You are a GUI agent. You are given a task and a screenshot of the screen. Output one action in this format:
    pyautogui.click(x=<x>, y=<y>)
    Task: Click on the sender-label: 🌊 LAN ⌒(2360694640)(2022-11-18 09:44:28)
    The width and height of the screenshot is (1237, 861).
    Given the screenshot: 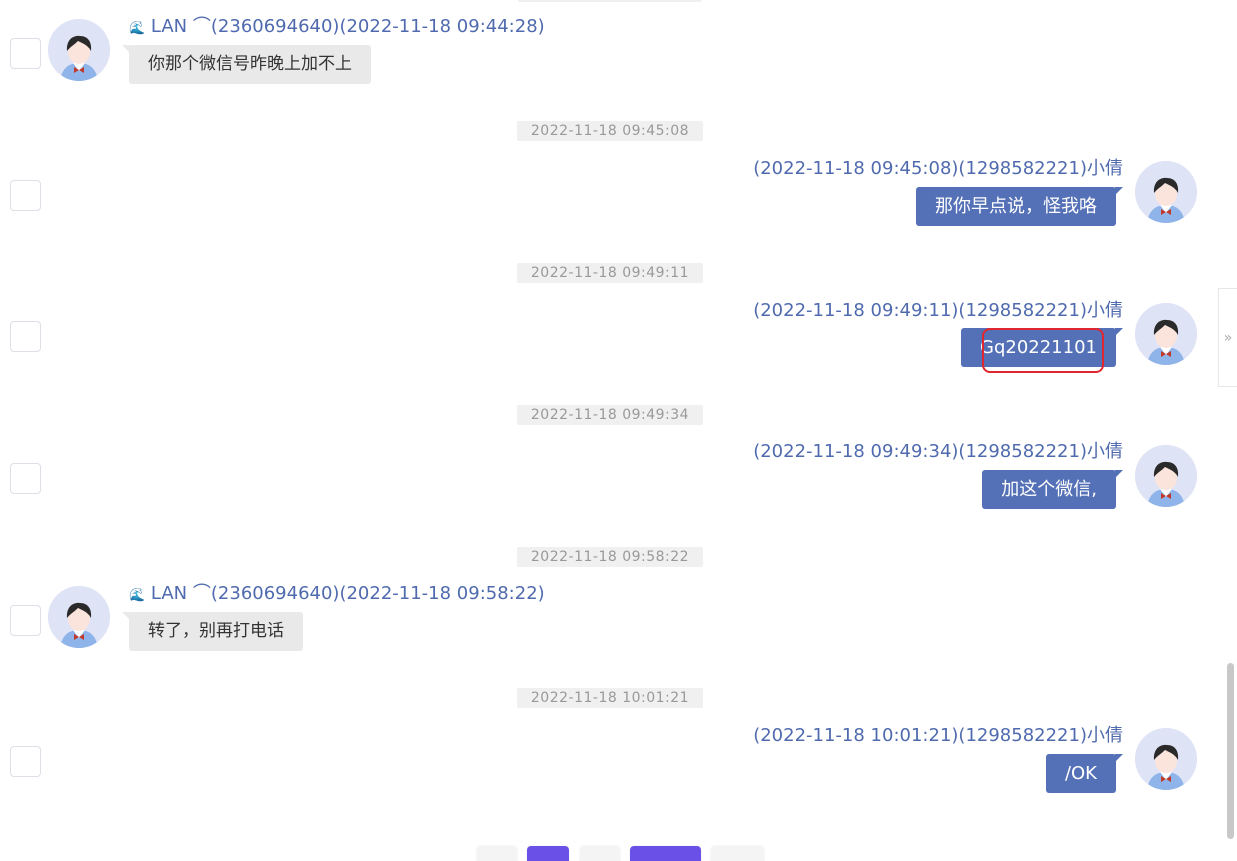 What is the action you would take?
    pyautogui.click(x=337, y=28)
    